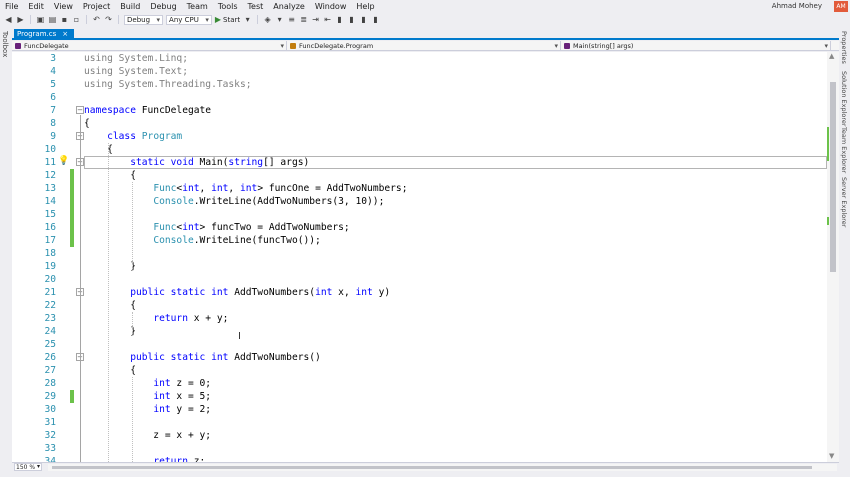 The width and height of the screenshot is (850, 477). Describe the element at coordinates (279, 19) in the screenshot. I see `find-icon: ▾` at that location.